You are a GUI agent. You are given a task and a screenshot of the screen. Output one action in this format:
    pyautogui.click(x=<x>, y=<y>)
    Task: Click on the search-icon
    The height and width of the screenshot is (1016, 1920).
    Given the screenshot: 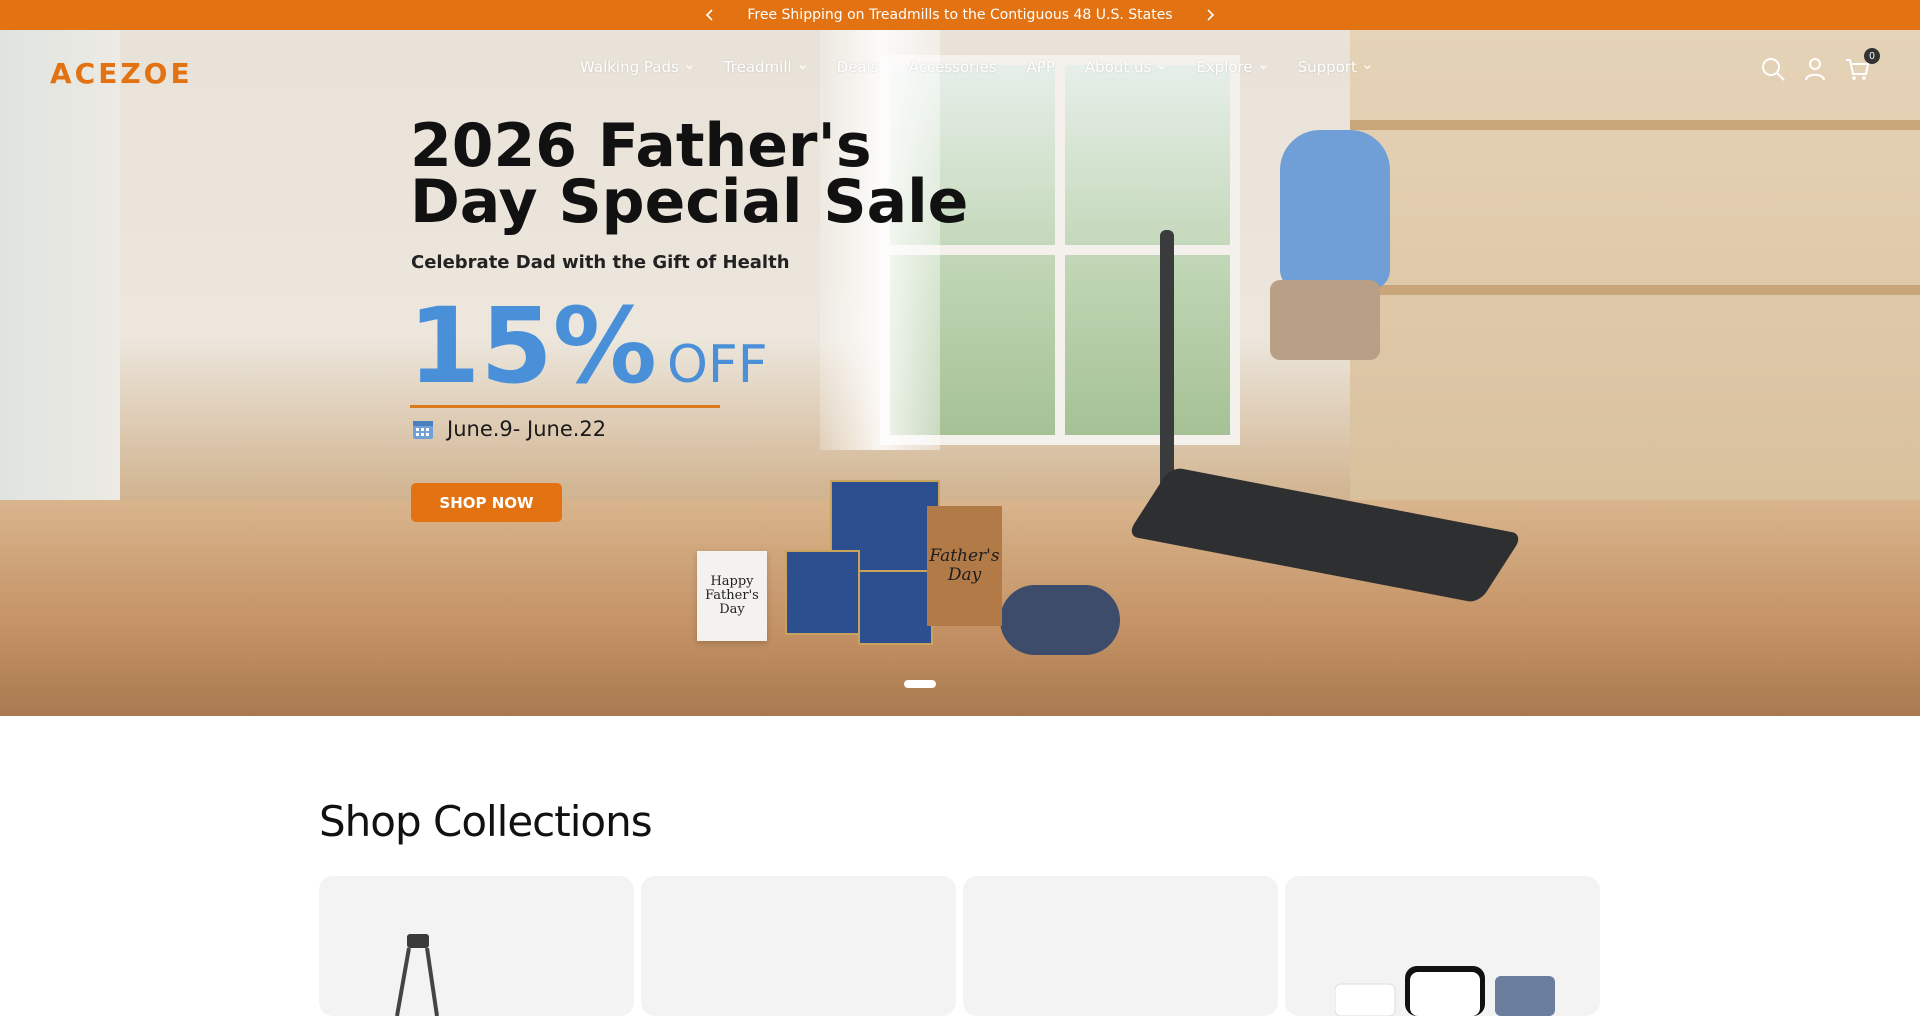 What is the action you would take?
    pyautogui.click(x=1773, y=69)
    